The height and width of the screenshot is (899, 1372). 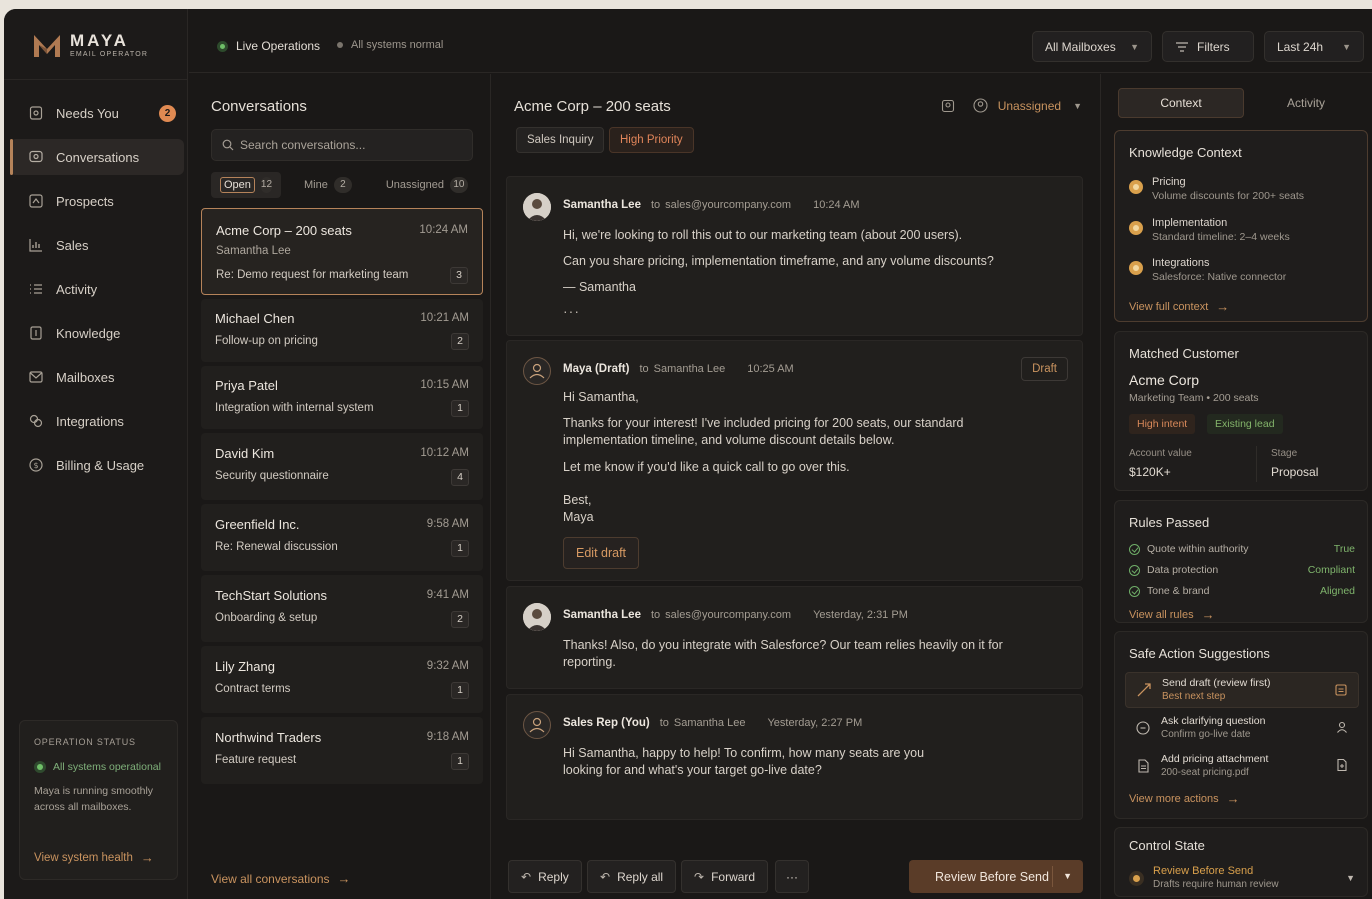 What do you see at coordinates (815, 723) in the screenshot?
I see `message-time: Yesterday, 2:27 PM` at bounding box center [815, 723].